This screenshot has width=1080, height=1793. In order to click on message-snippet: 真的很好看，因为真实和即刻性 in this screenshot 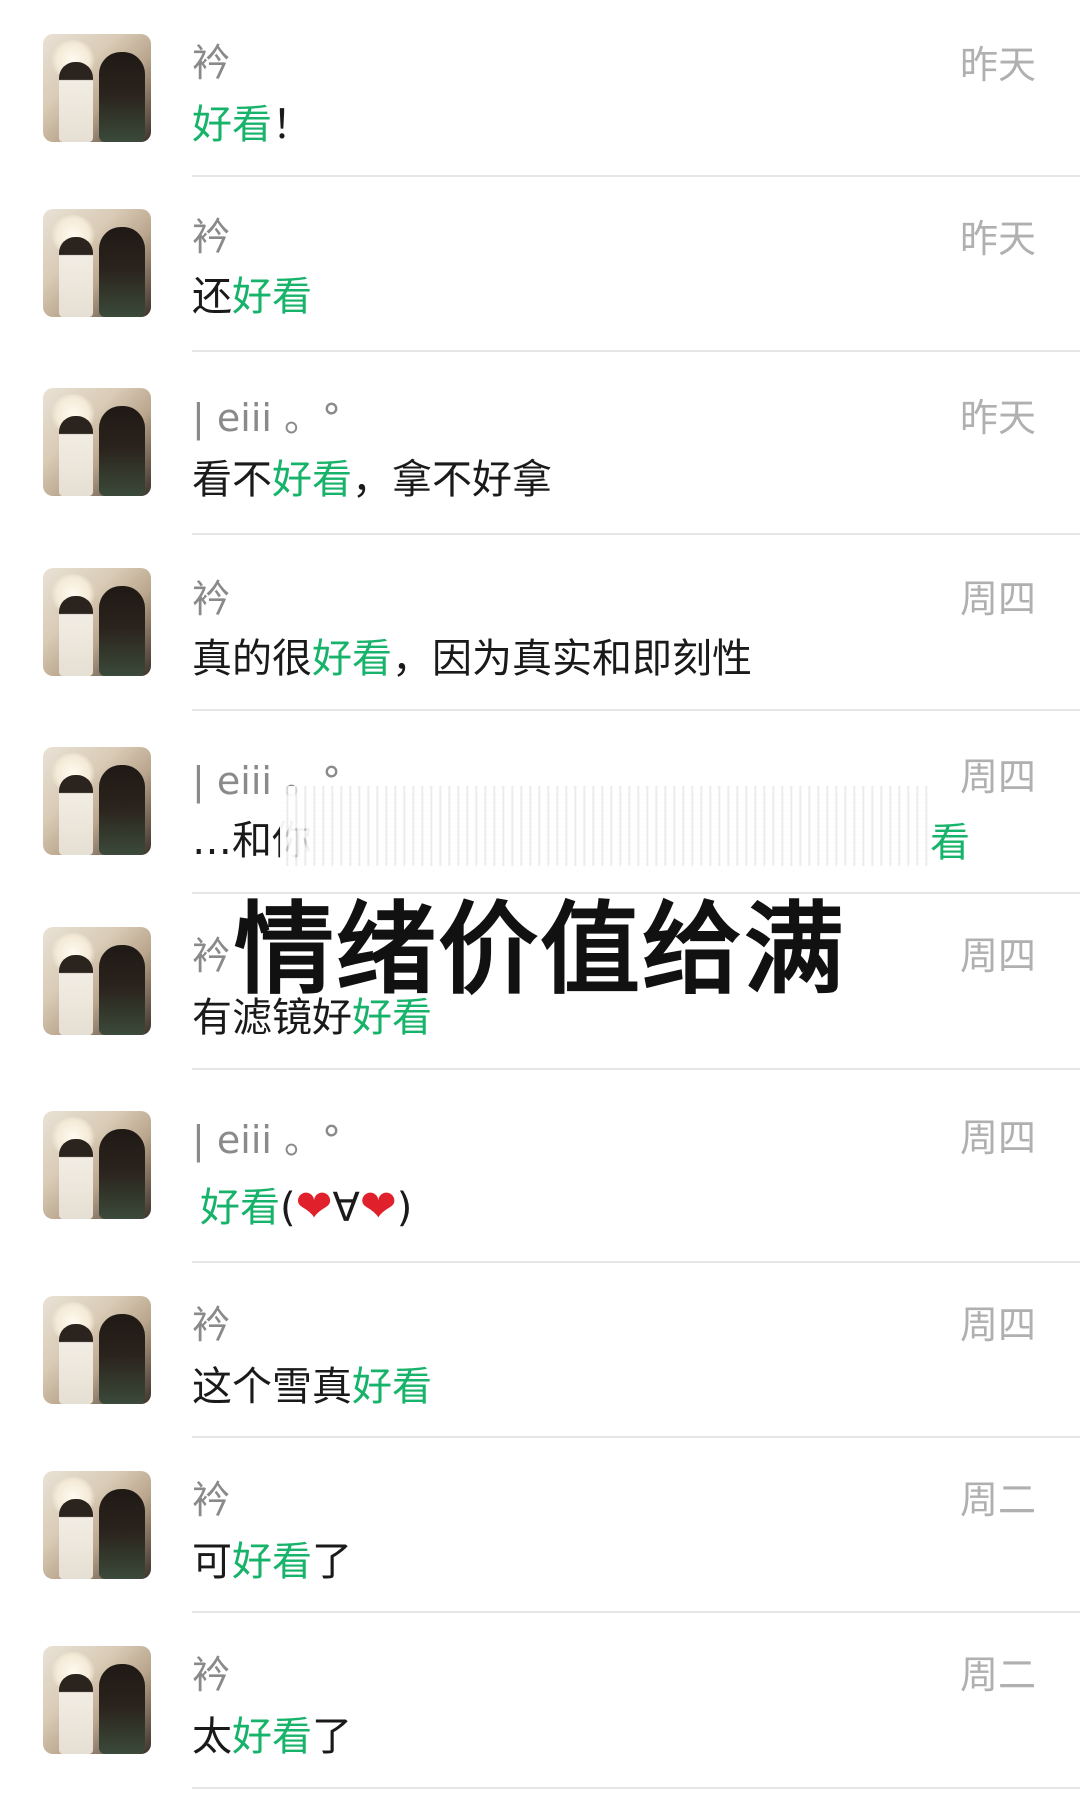, I will do `click(472, 655)`.